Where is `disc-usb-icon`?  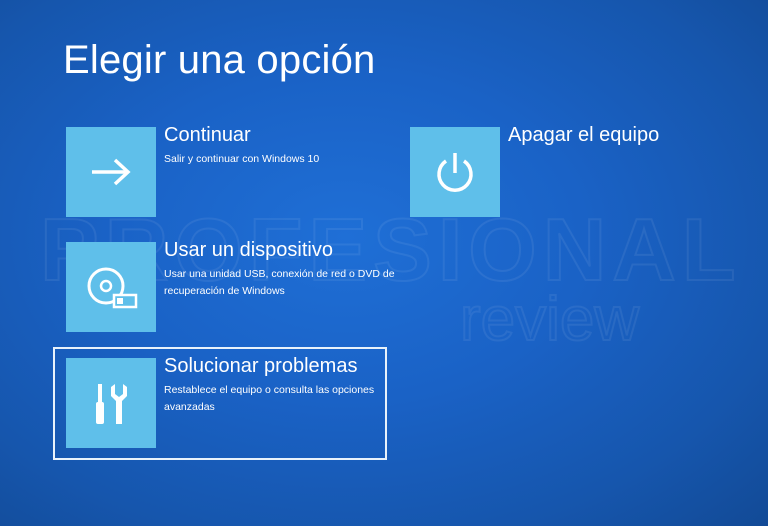
disc-usb-icon is located at coordinates (112, 288).